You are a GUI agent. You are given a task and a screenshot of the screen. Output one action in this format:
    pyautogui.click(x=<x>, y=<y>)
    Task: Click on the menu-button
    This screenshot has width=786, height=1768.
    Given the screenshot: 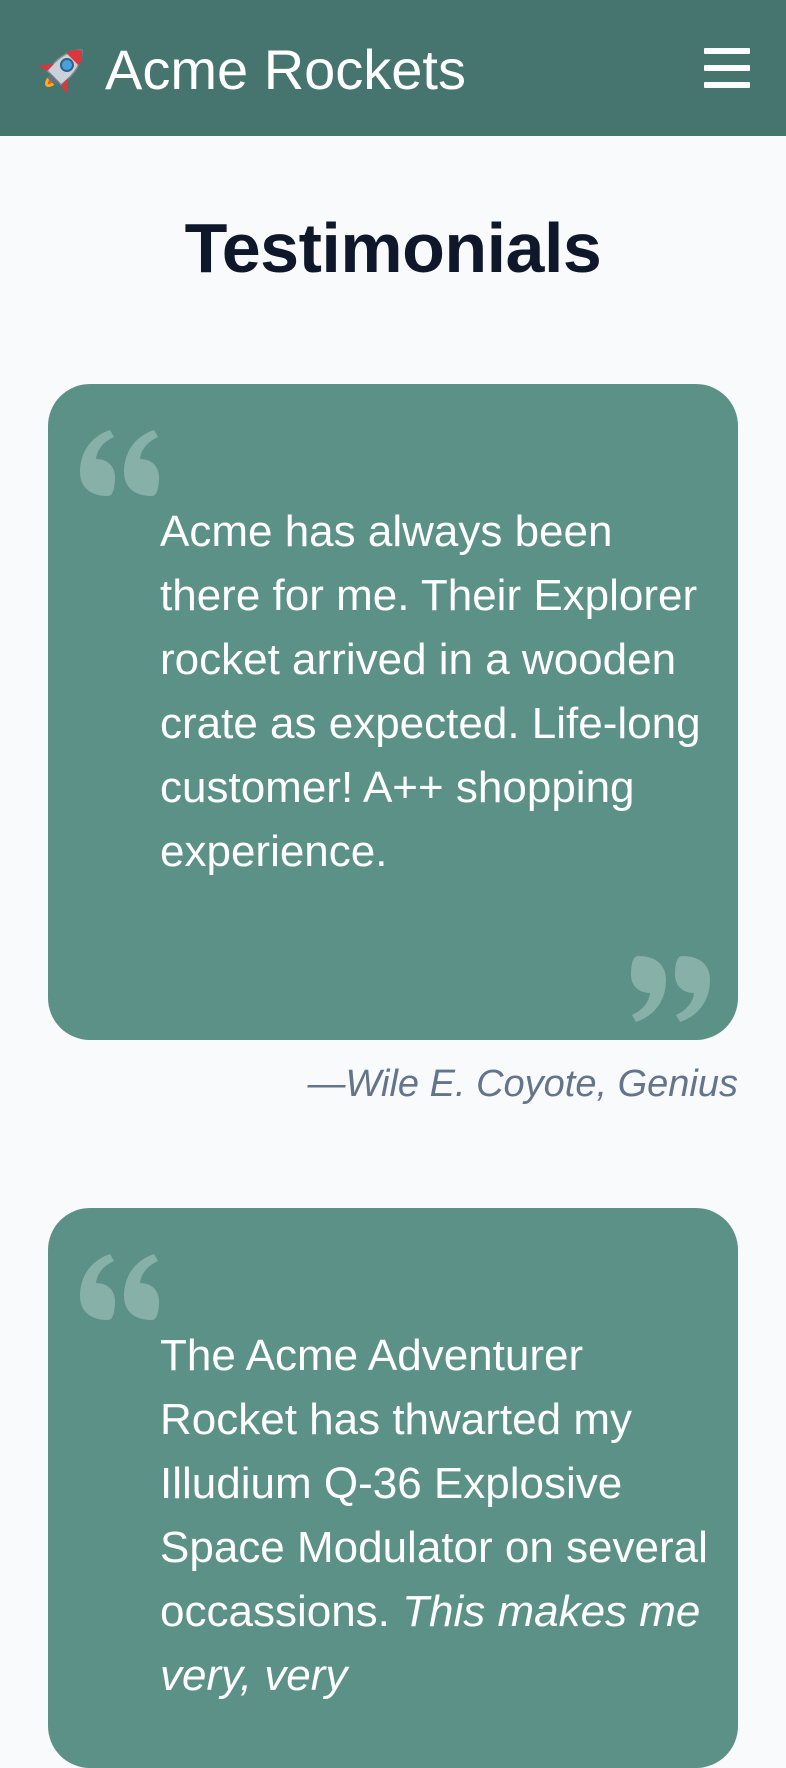 What is the action you would take?
    pyautogui.click(x=726, y=68)
    